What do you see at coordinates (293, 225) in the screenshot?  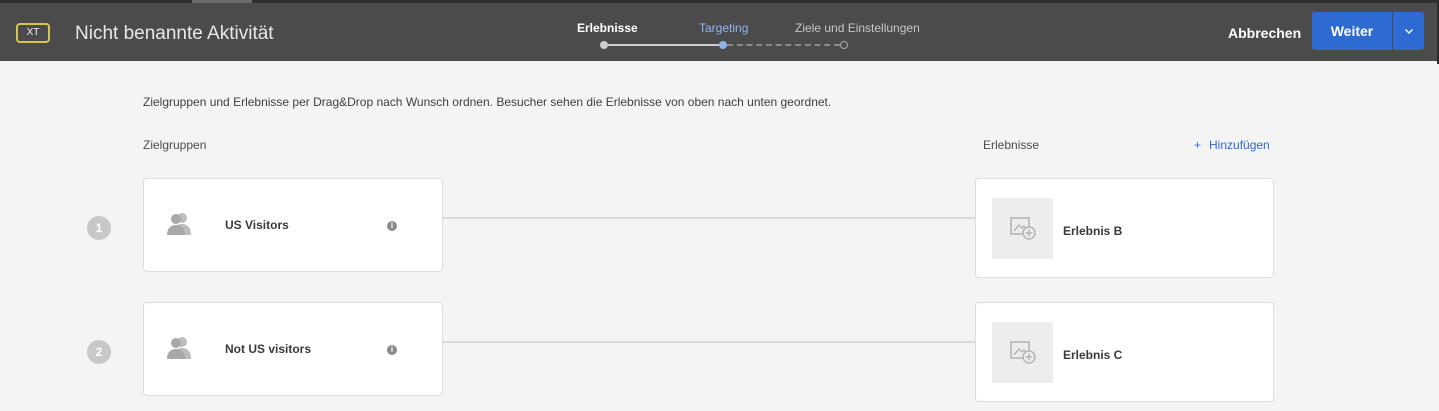 I see `audience-card: US Visitors i` at bounding box center [293, 225].